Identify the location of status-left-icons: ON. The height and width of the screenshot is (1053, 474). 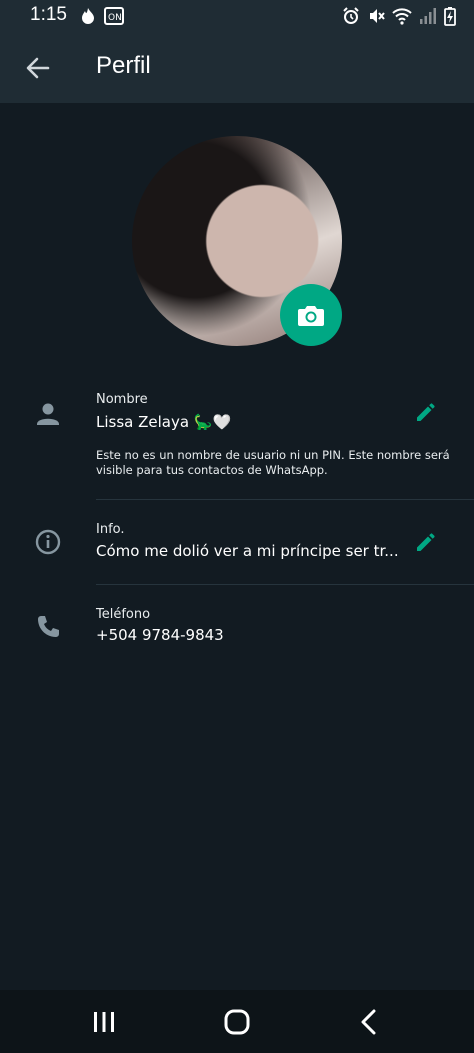
(102, 16).